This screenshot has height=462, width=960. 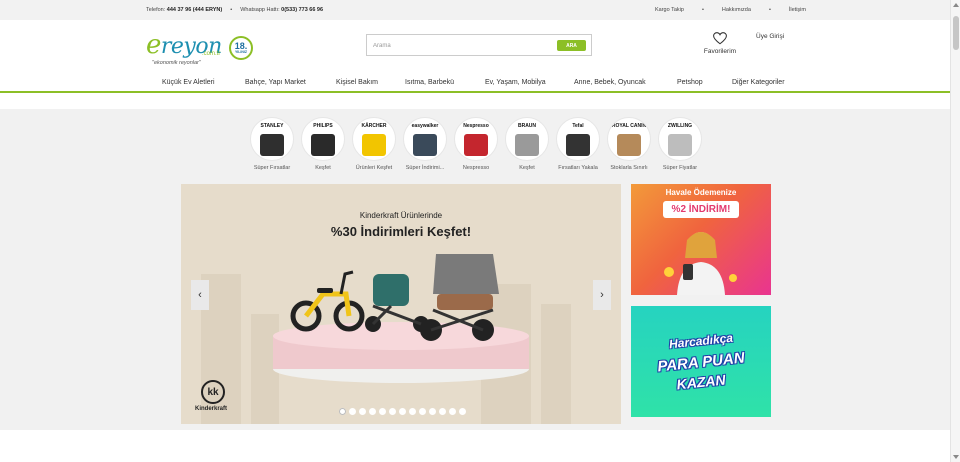 I want to click on search-input, so click(x=460, y=45).